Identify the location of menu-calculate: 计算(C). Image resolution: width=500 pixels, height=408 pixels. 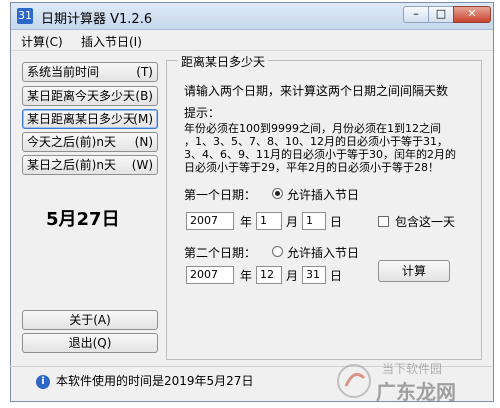
(42, 41).